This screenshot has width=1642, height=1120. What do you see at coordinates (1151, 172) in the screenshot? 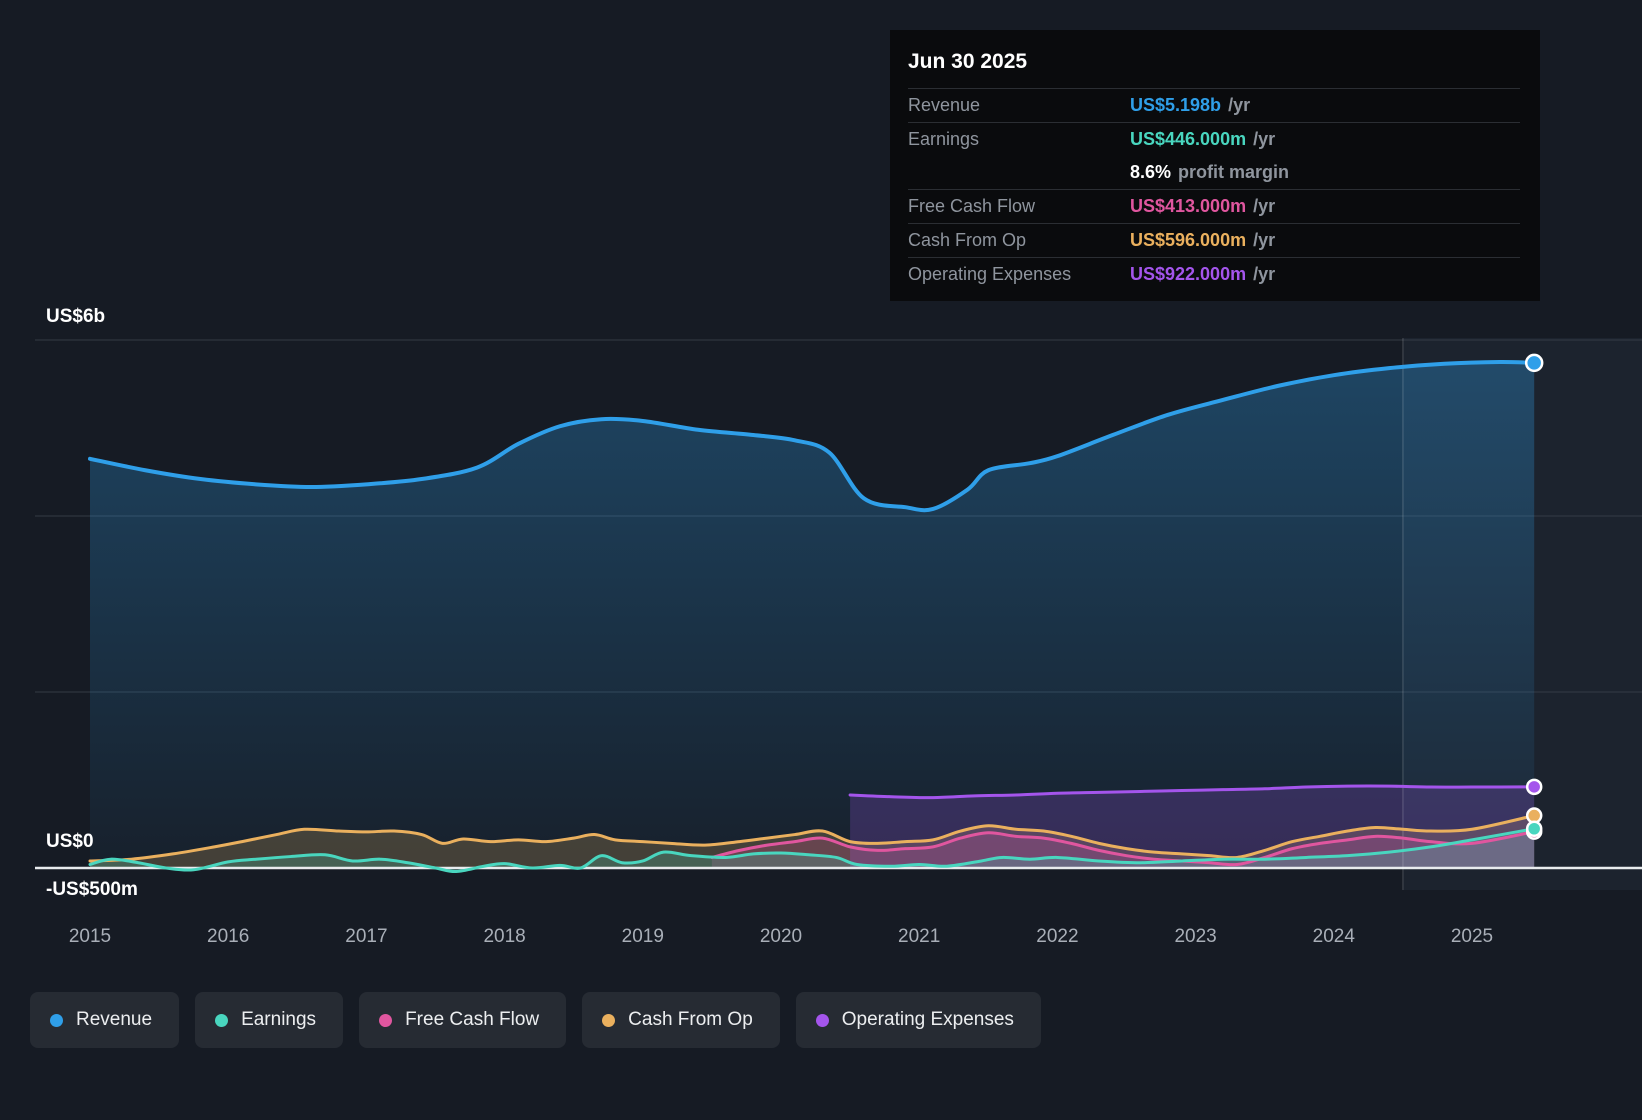
I see `tooltip-value-text: 8.6%` at bounding box center [1151, 172].